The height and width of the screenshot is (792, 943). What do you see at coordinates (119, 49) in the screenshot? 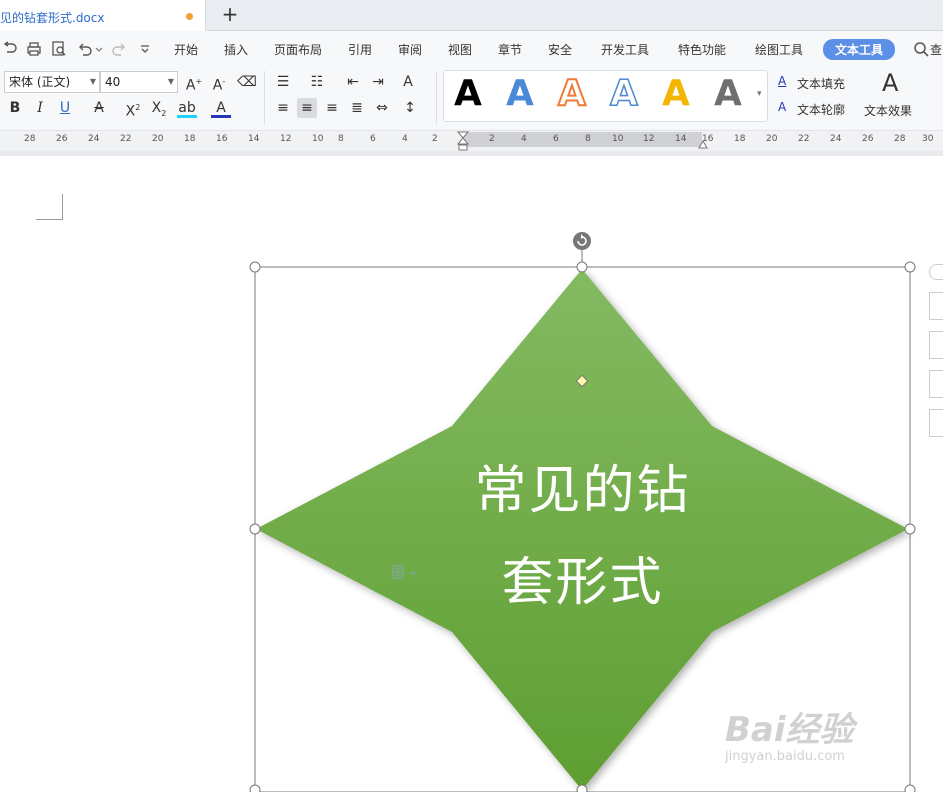
I see `redo-icon` at bounding box center [119, 49].